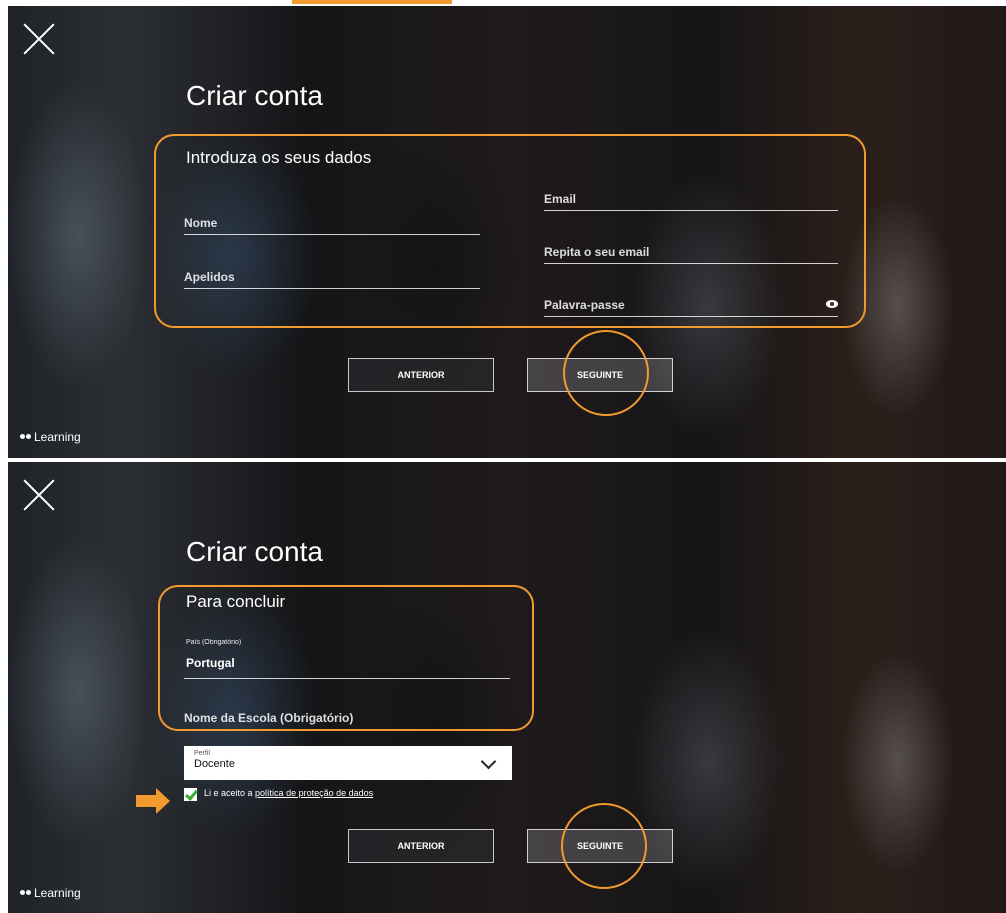 The height and width of the screenshot is (913, 1006). What do you see at coordinates (230, 793) in the screenshot?
I see `consent-prefix: Li e aceito a` at bounding box center [230, 793].